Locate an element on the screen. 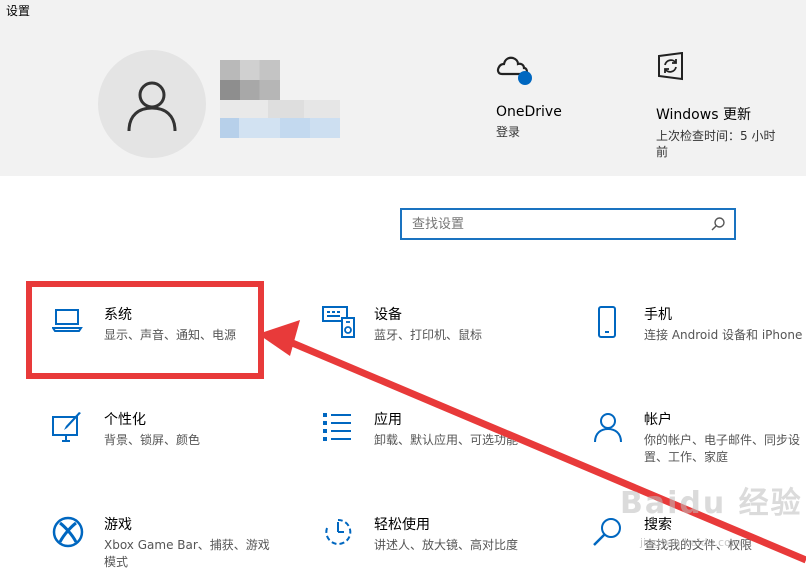  onedrive-tile: OneDrive 登录 is located at coordinates (529, 96).